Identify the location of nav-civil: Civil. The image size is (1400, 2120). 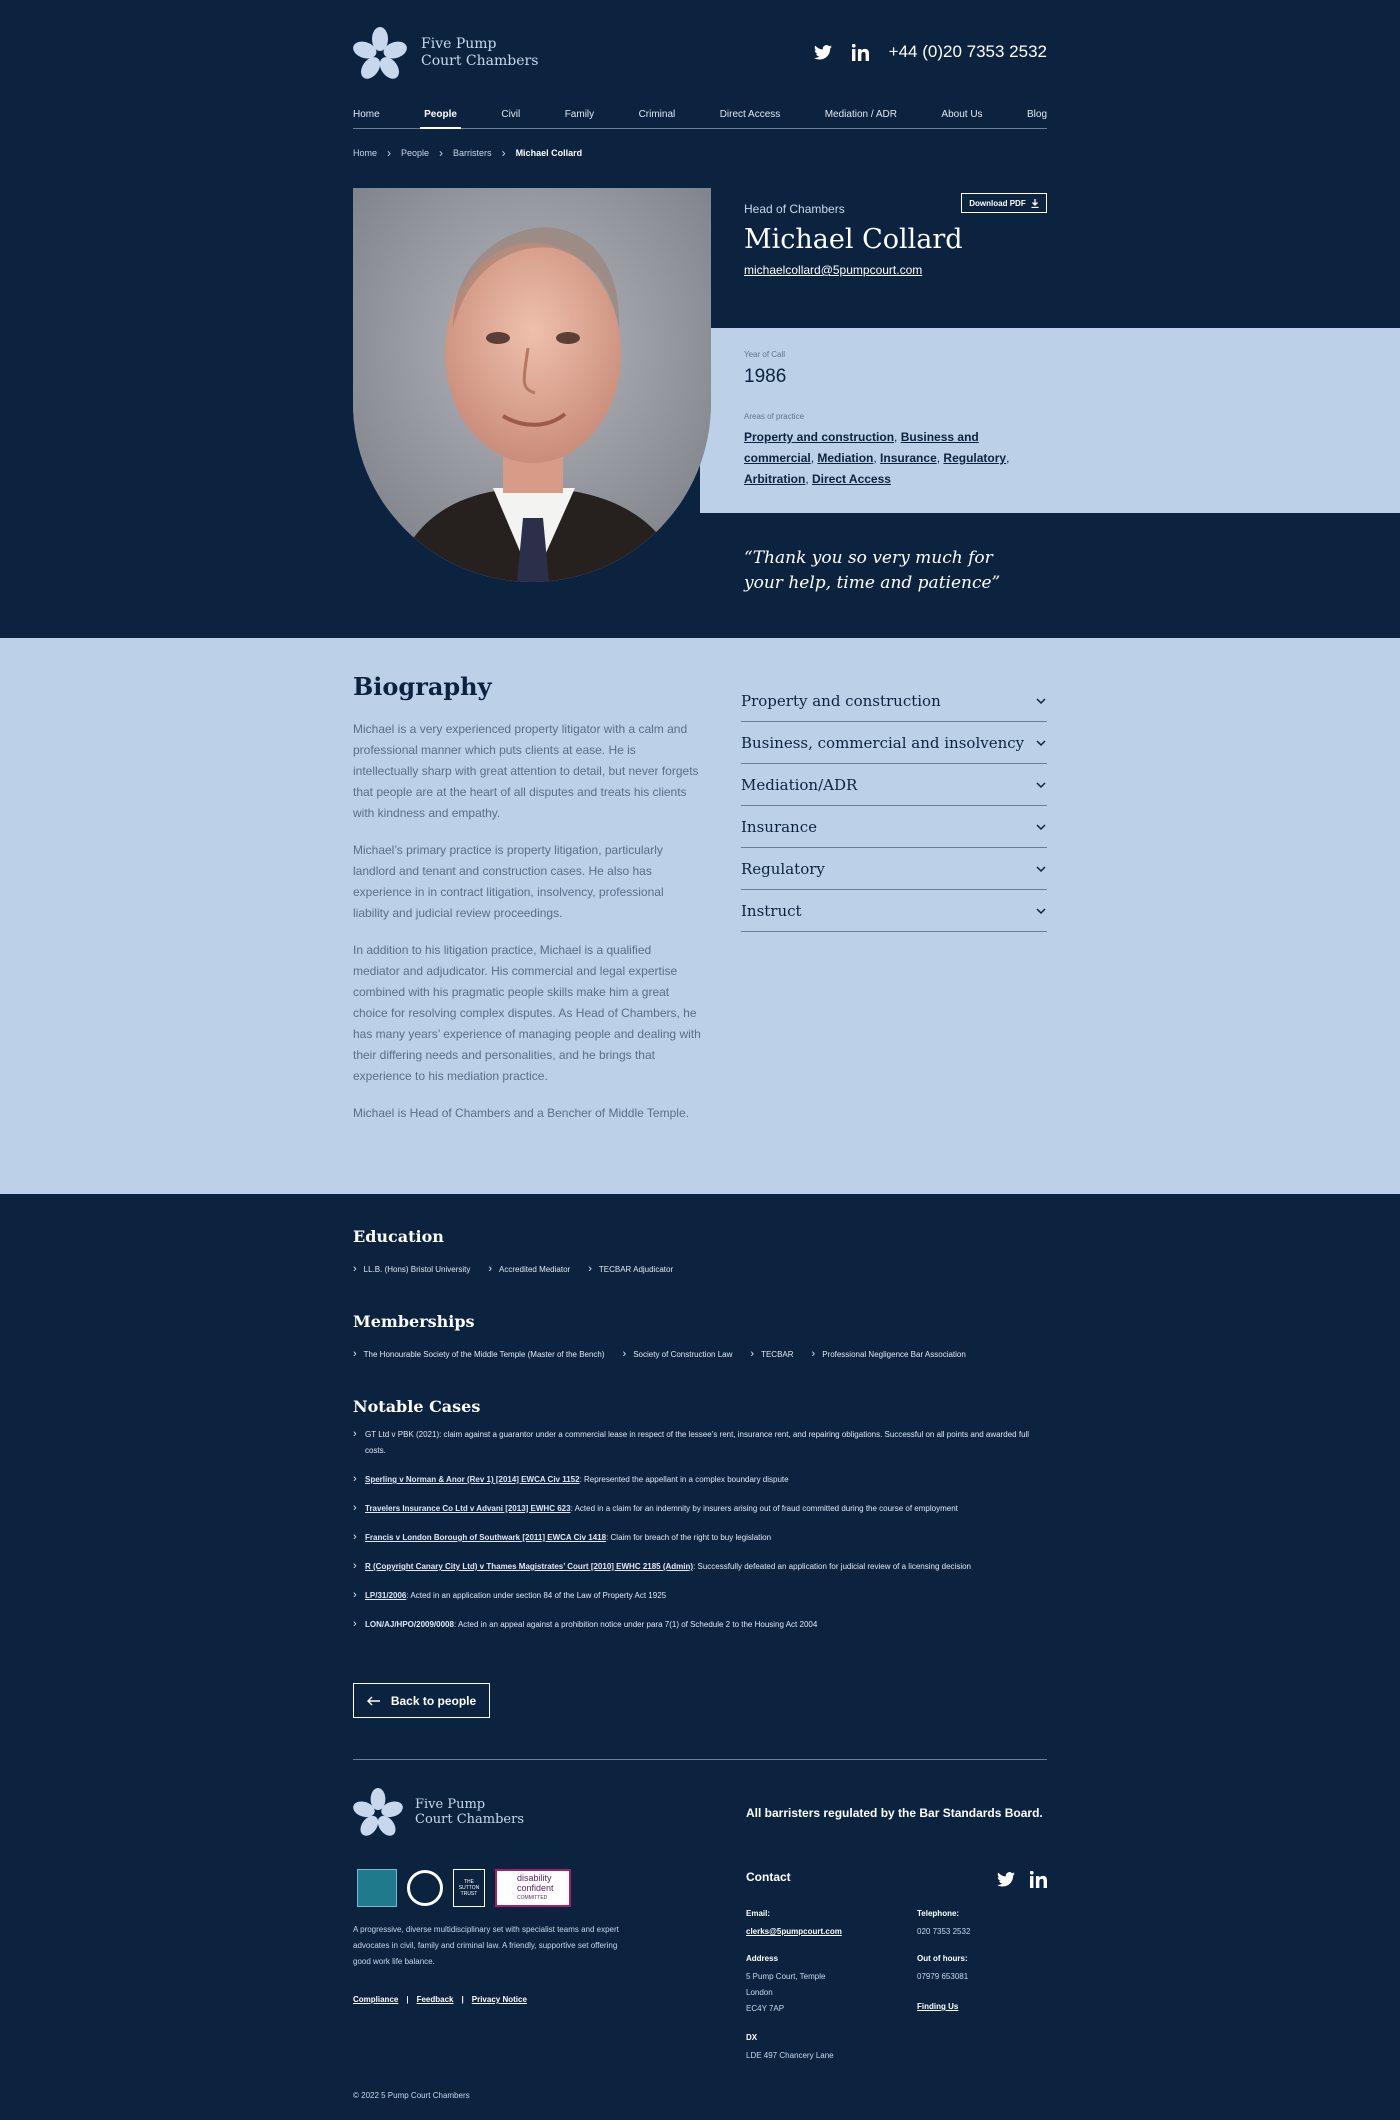
(510, 116).